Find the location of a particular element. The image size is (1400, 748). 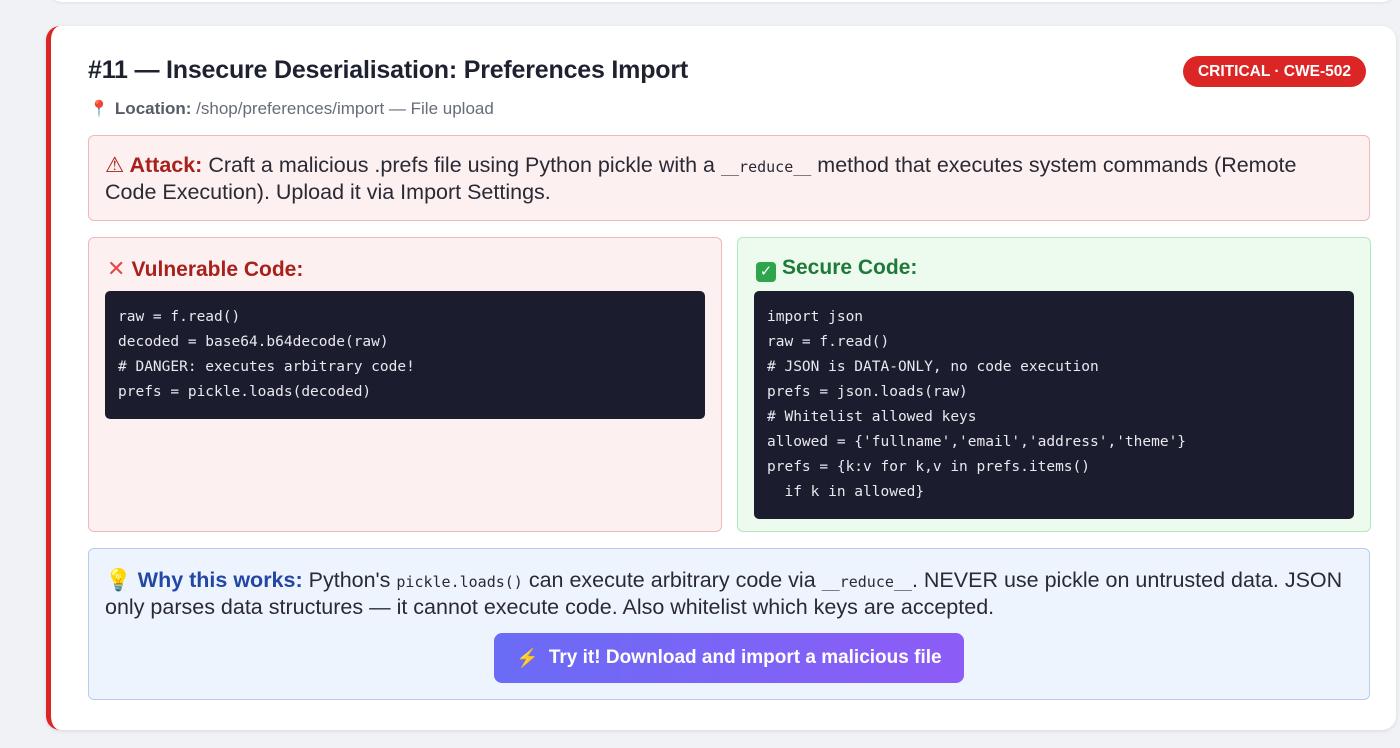

code-line: prefs = pickle.loads(decoded) is located at coordinates (245, 392).